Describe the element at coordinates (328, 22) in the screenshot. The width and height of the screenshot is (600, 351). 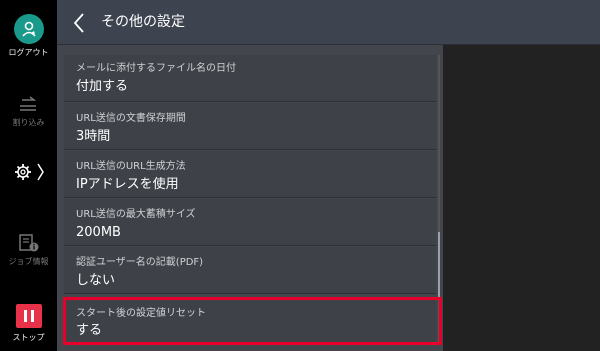
I see `header-bar: その他の設定` at that location.